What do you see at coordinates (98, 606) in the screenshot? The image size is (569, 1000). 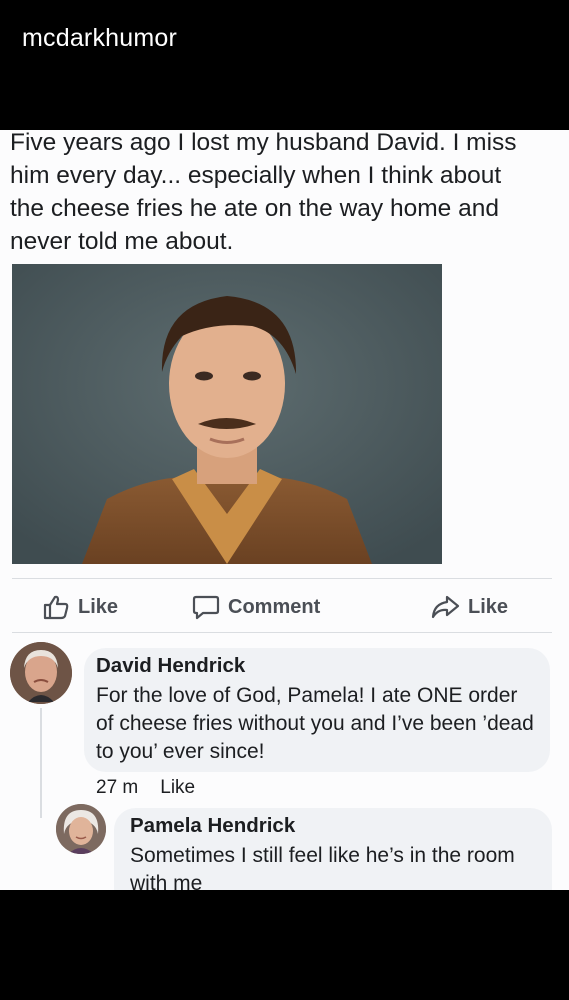 I see `like-label: Like` at bounding box center [98, 606].